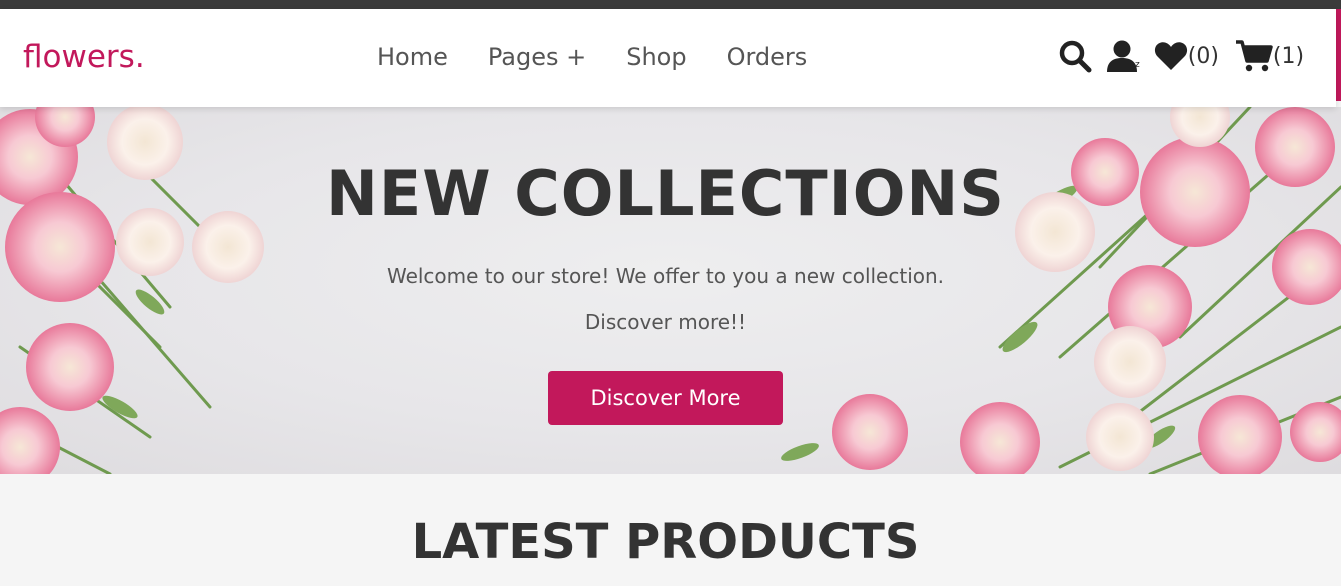 This screenshot has height=586, width=1341. What do you see at coordinates (1288, 56) in the screenshot?
I see `cart-count: (1)` at bounding box center [1288, 56].